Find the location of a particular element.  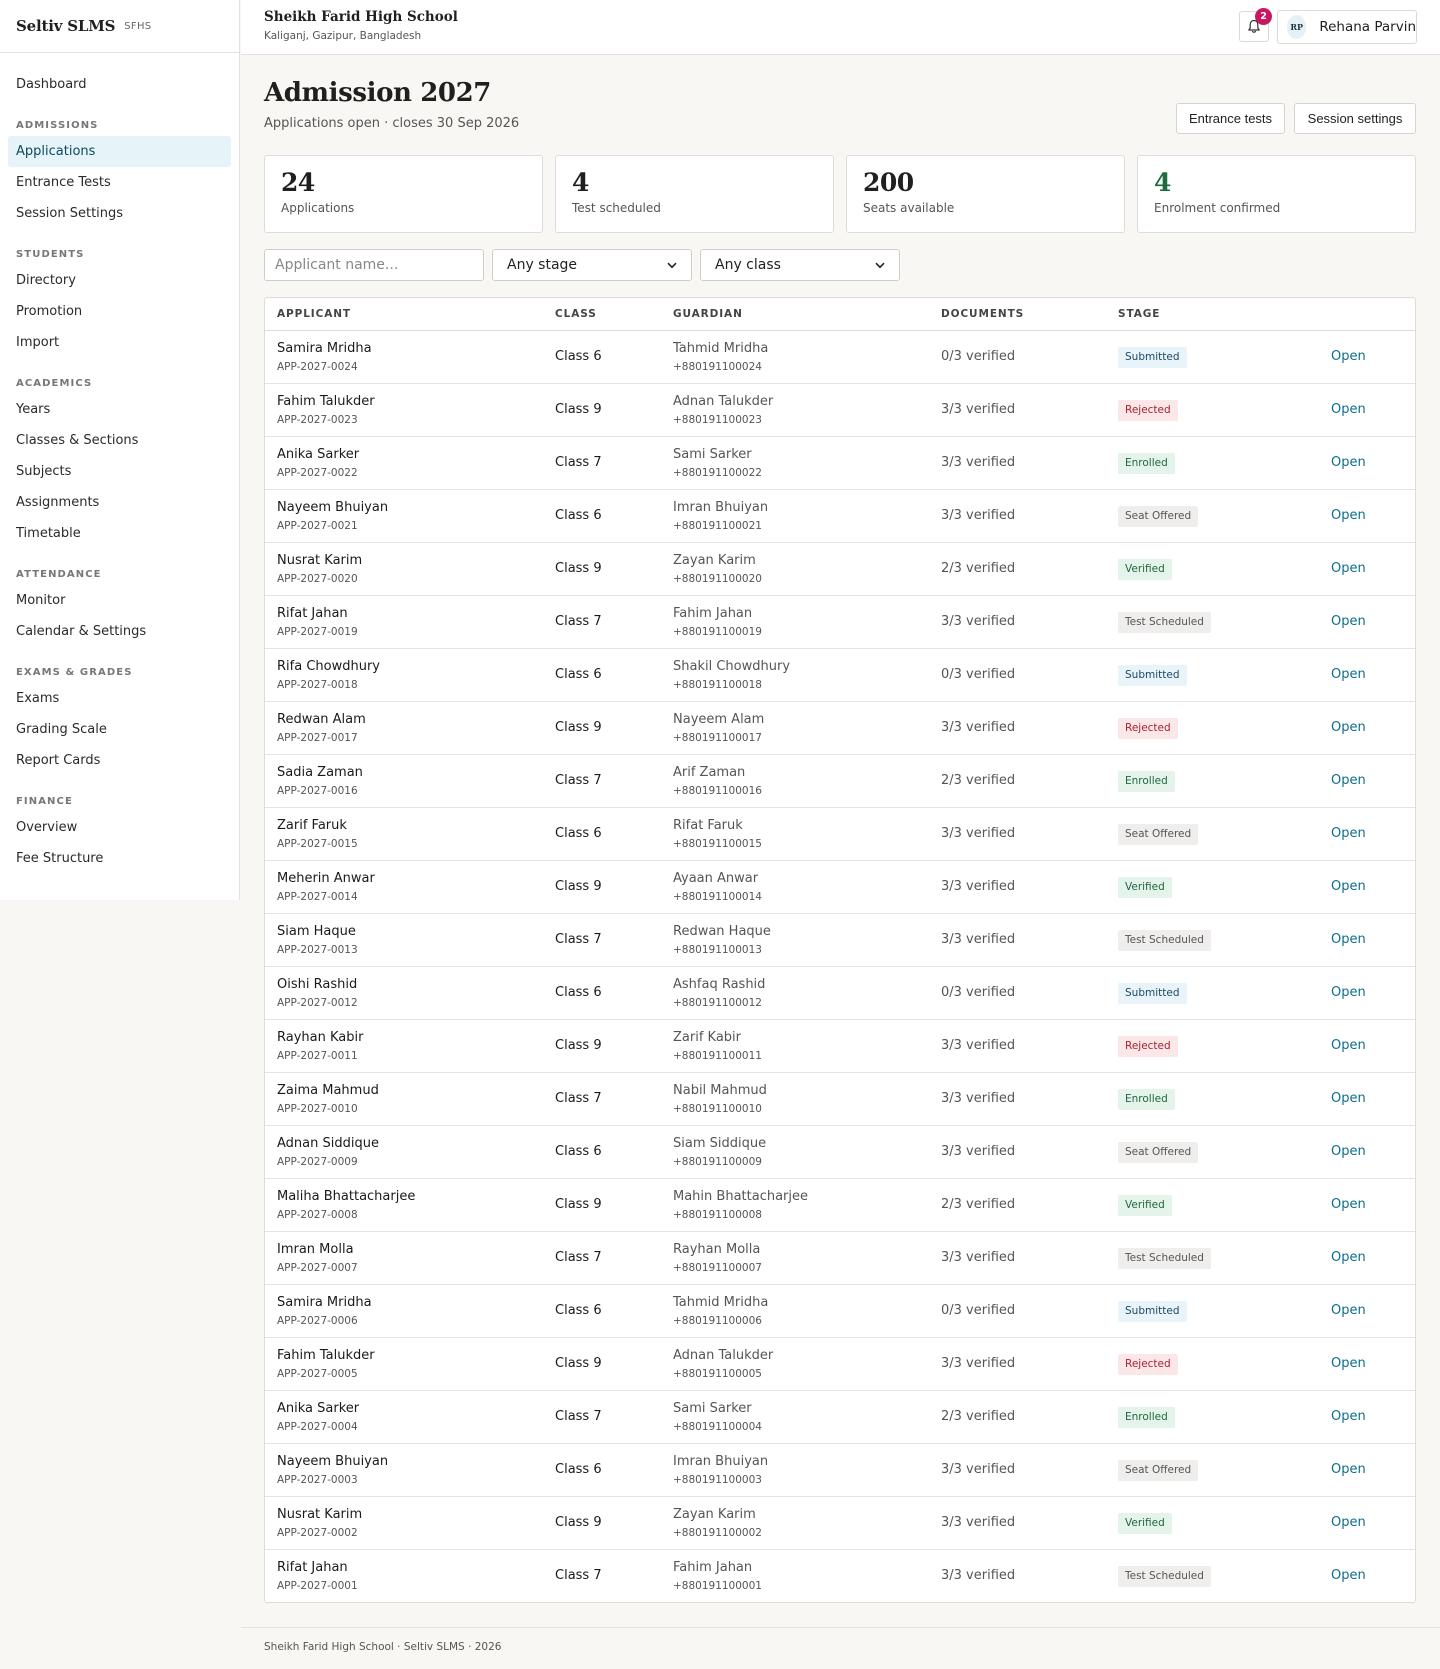

sidebar-item-fee-structure: Fee Structure is located at coordinates (119, 858).